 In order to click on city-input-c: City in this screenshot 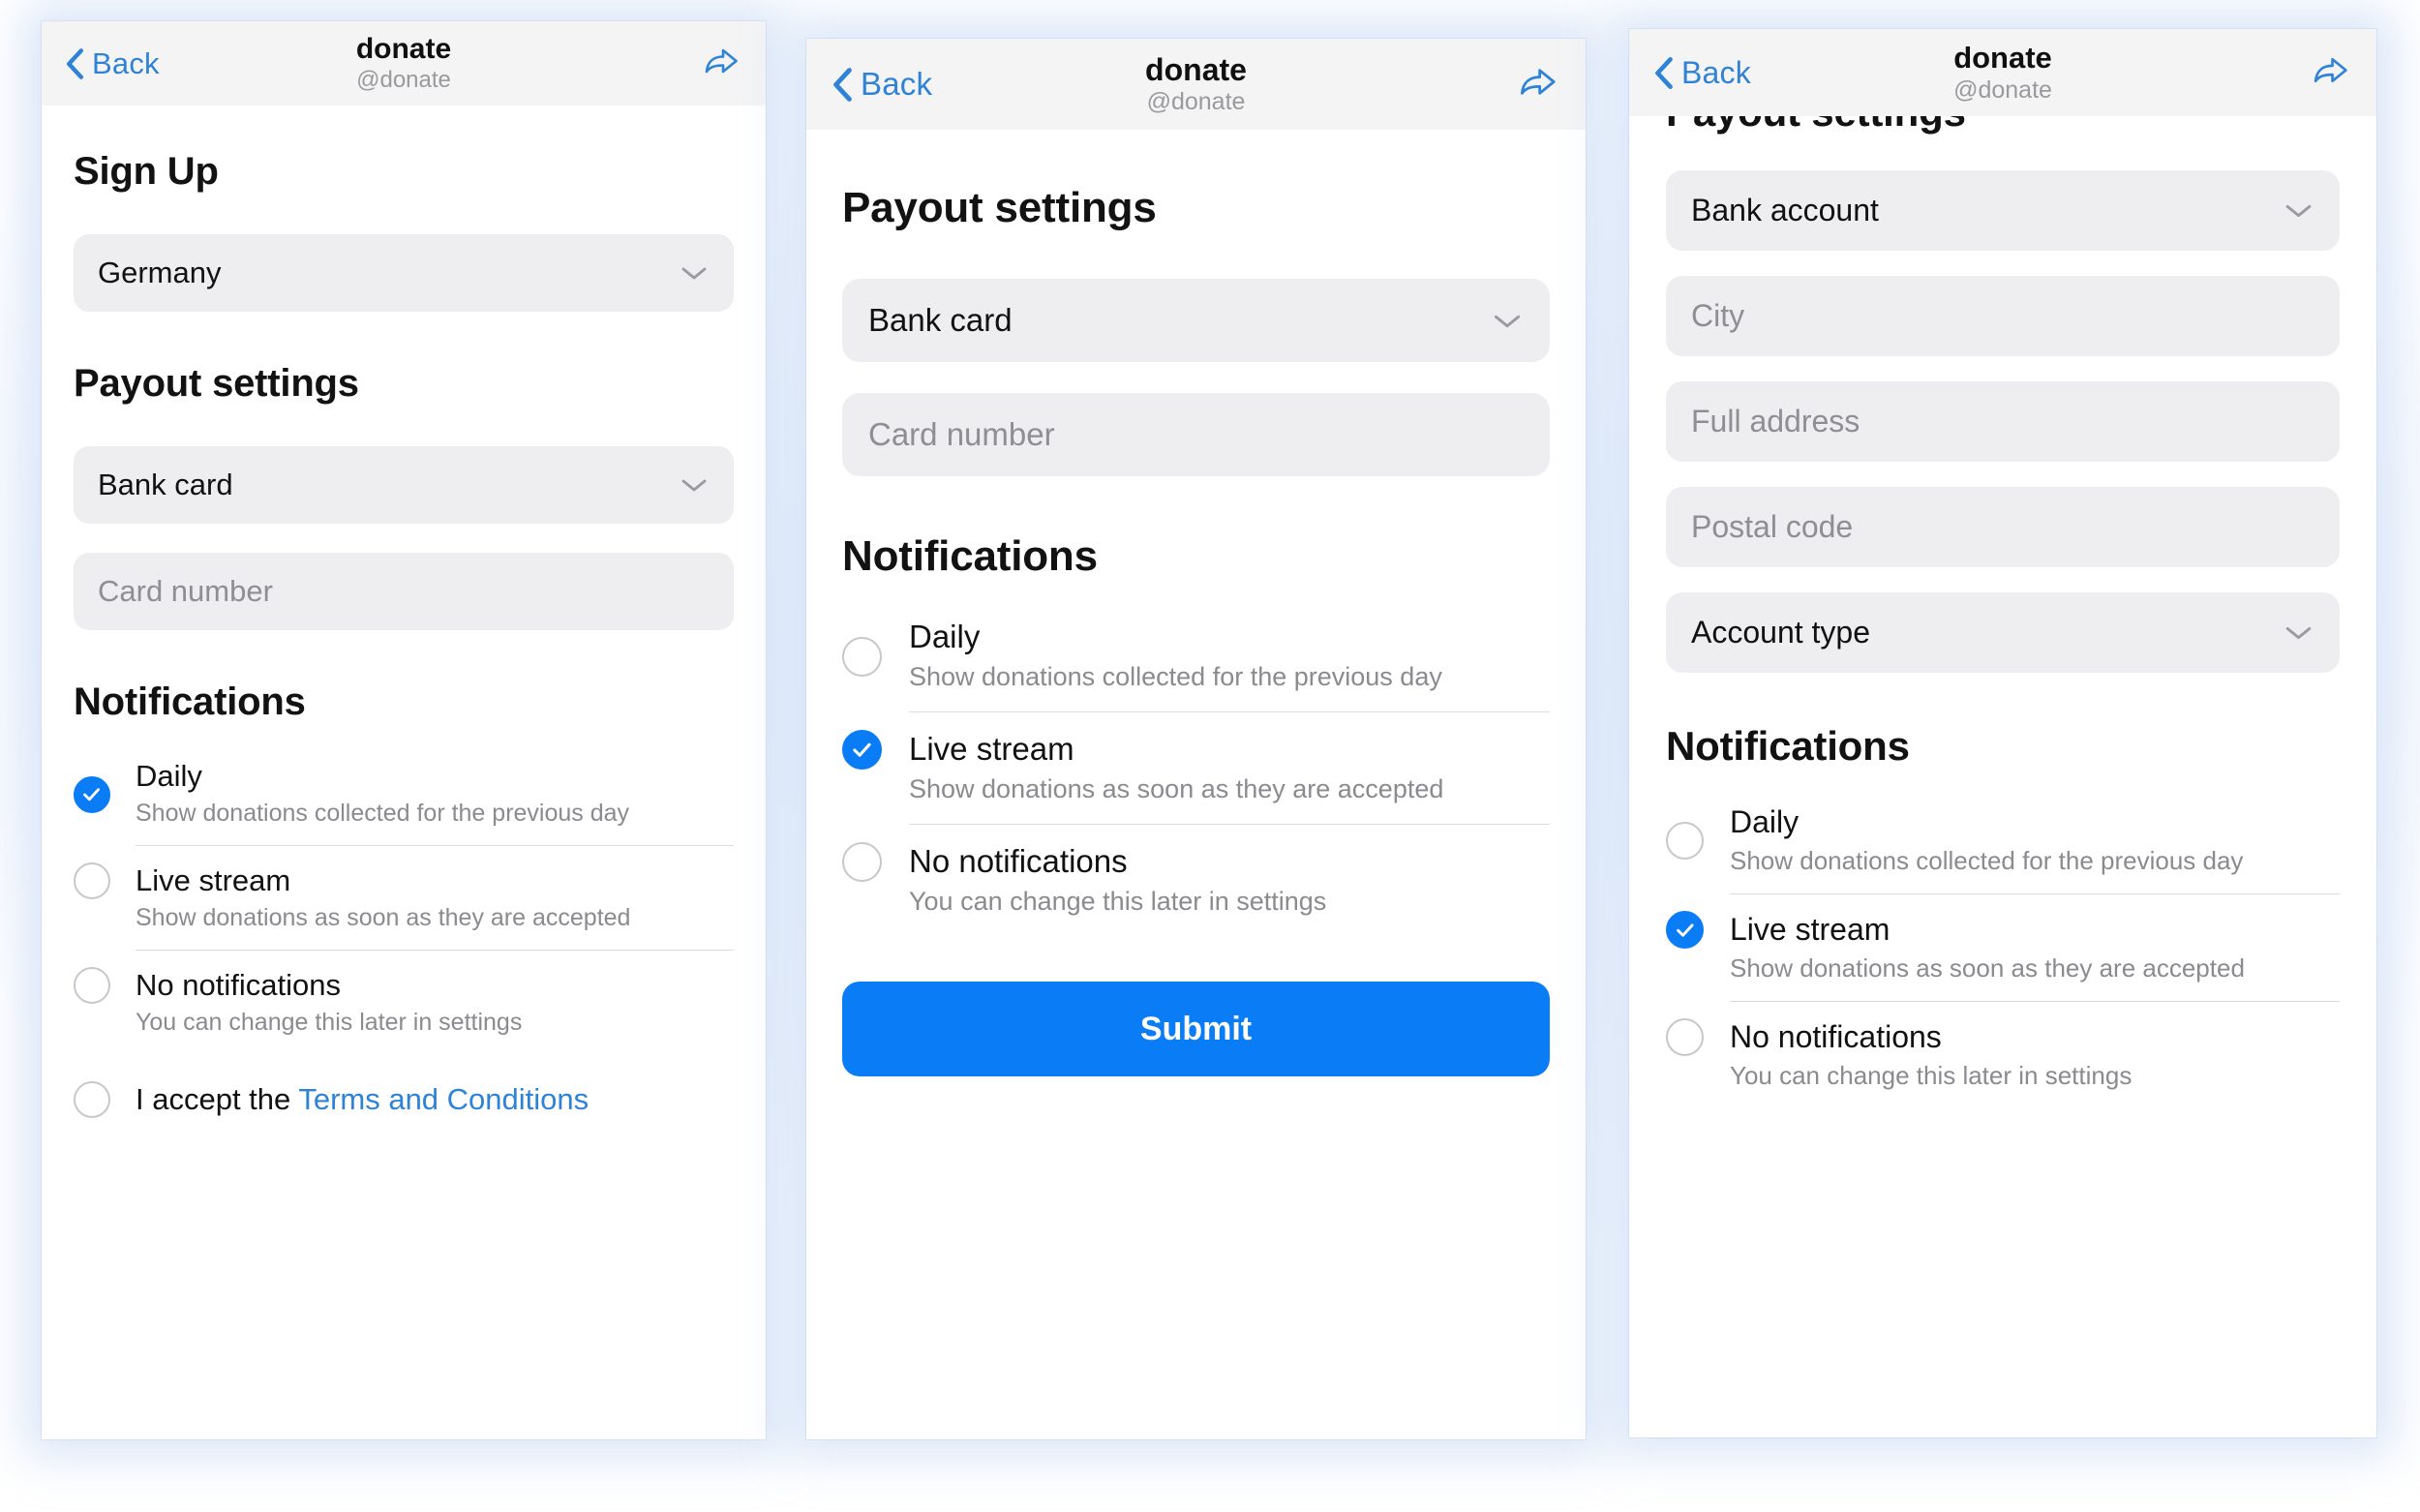, I will do `click(2003, 316)`.